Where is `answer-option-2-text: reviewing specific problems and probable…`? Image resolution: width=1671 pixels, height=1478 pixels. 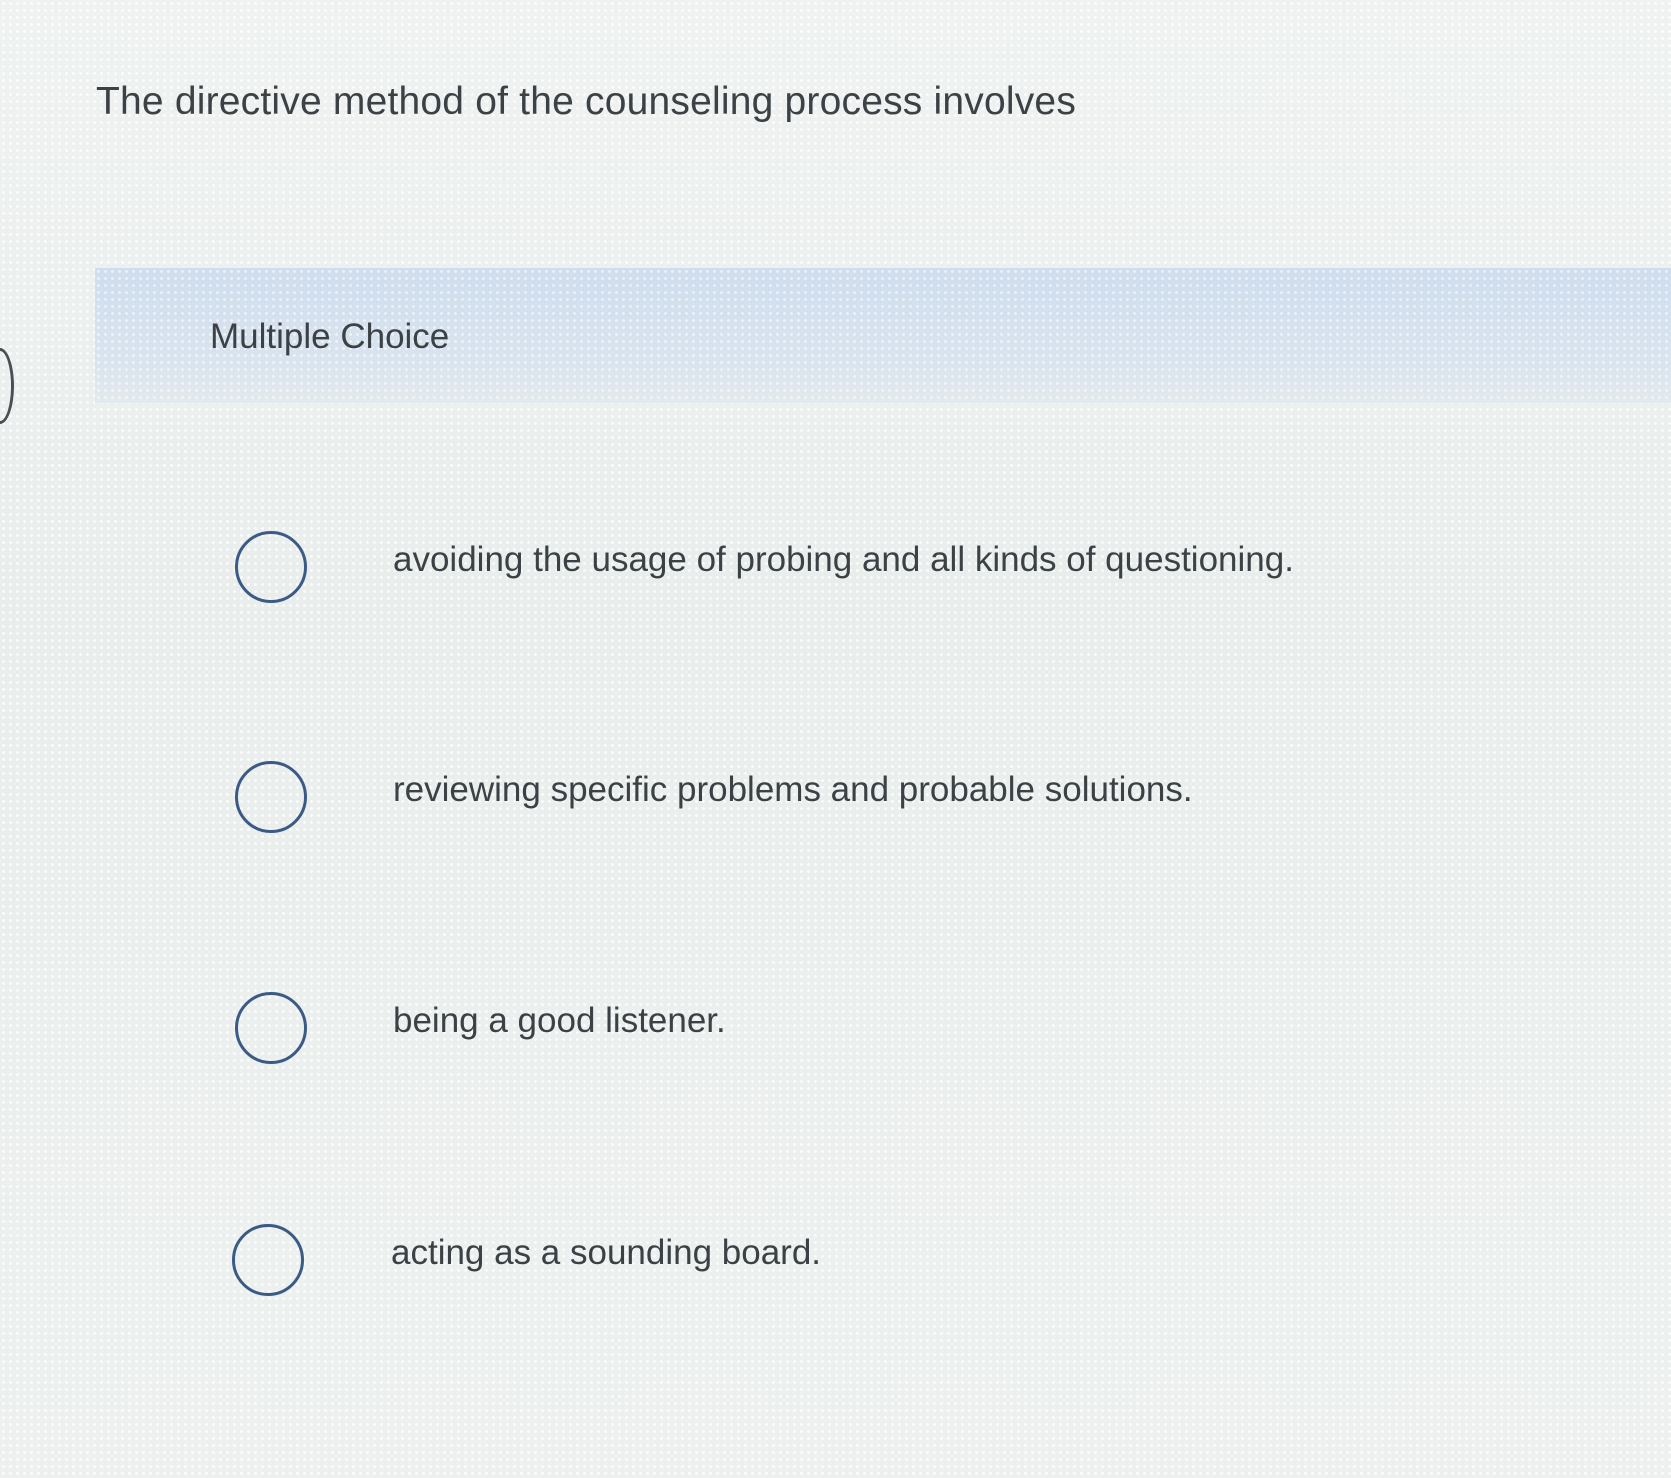 answer-option-2-text: reviewing specific problems and probable… is located at coordinates (793, 789).